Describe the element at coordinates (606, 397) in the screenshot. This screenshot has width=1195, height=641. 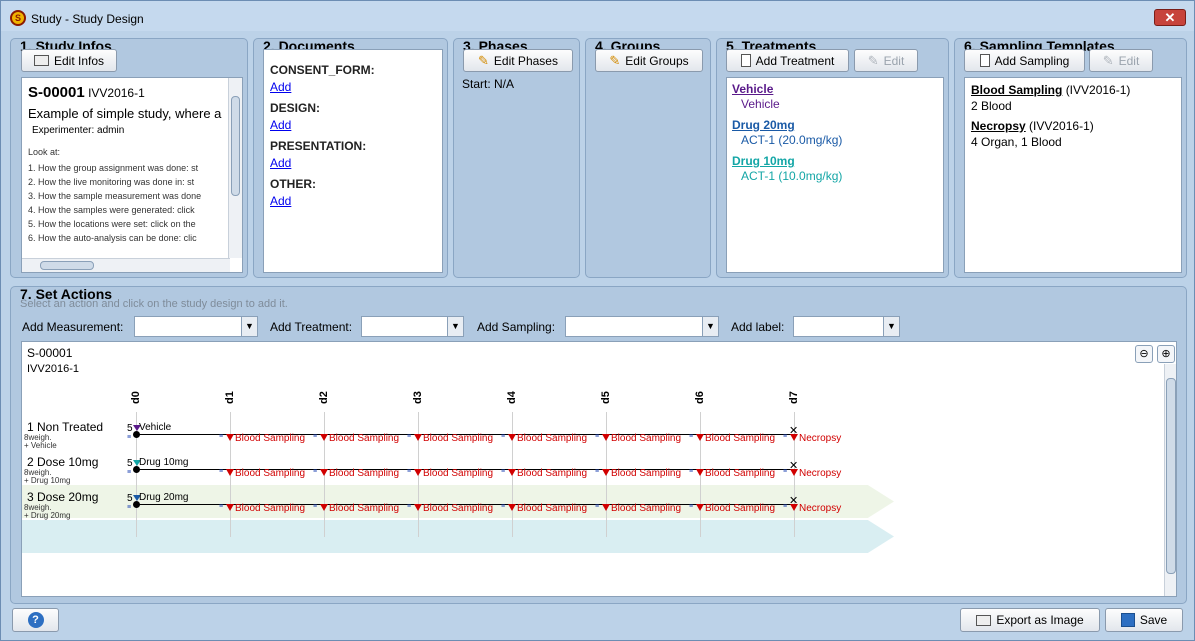
I see `day-label: d5` at that location.